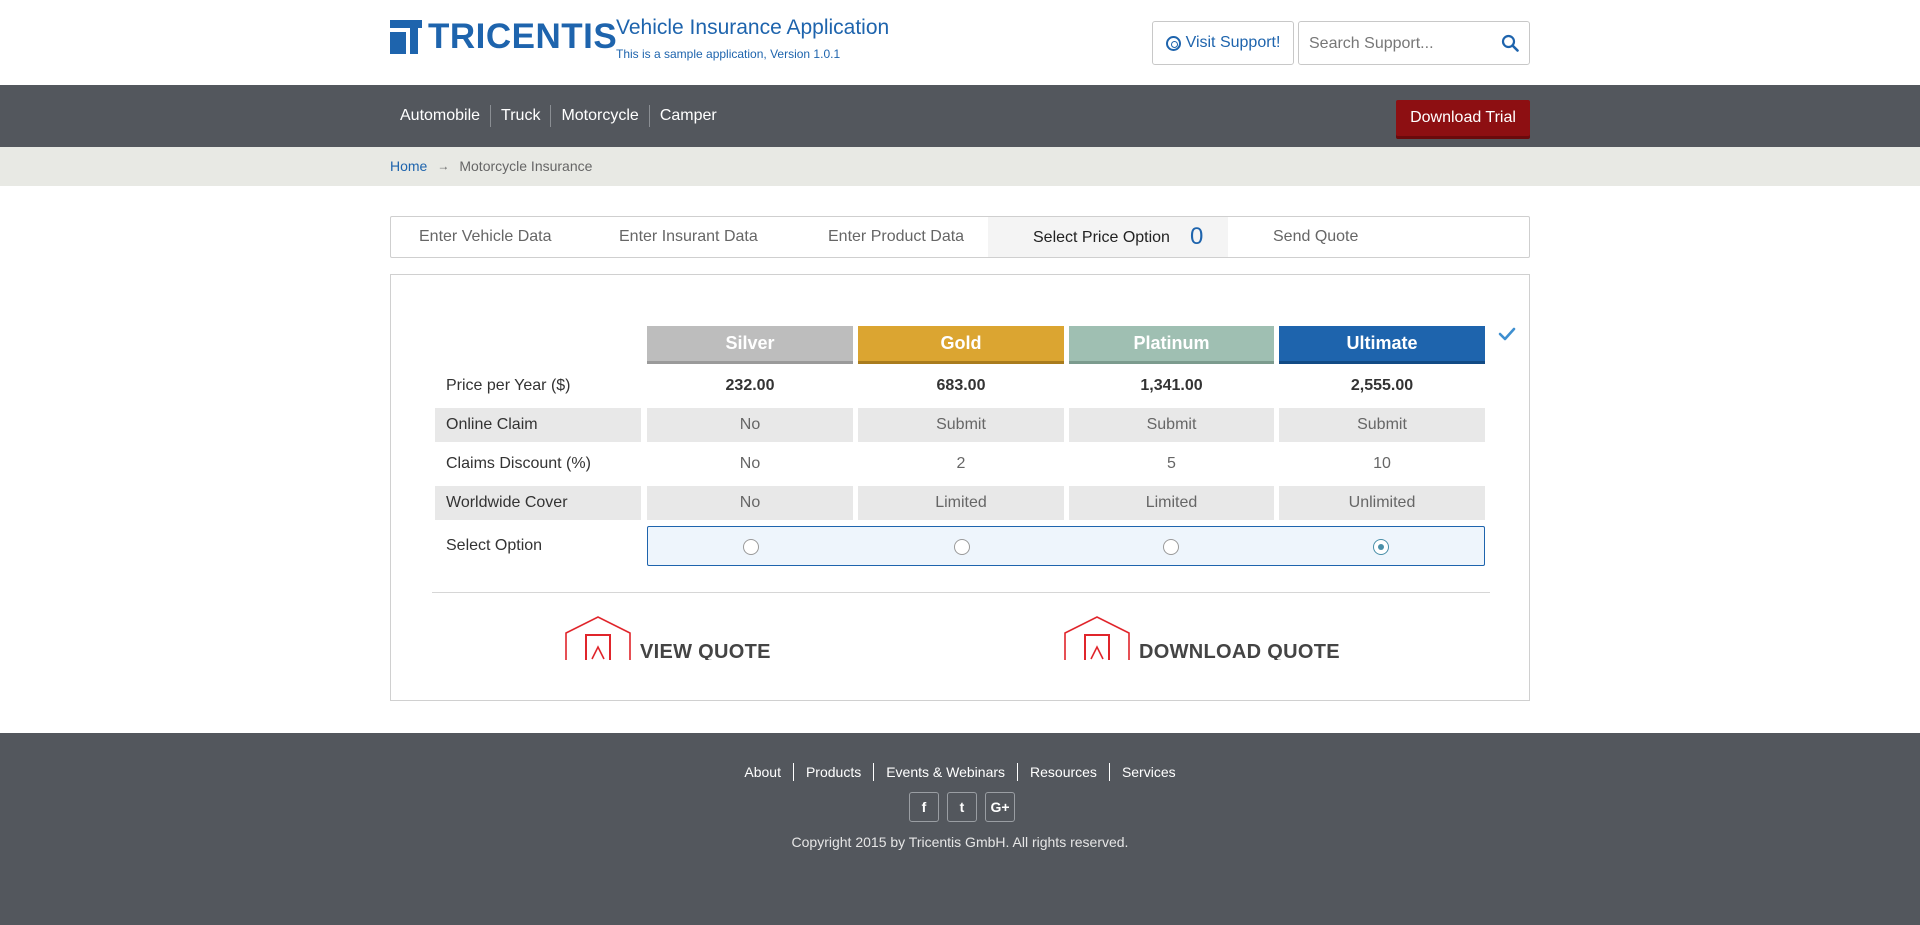  What do you see at coordinates (961, 463) in the screenshot?
I see `claims-discount-gold: 2` at bounding box center [961, 463].